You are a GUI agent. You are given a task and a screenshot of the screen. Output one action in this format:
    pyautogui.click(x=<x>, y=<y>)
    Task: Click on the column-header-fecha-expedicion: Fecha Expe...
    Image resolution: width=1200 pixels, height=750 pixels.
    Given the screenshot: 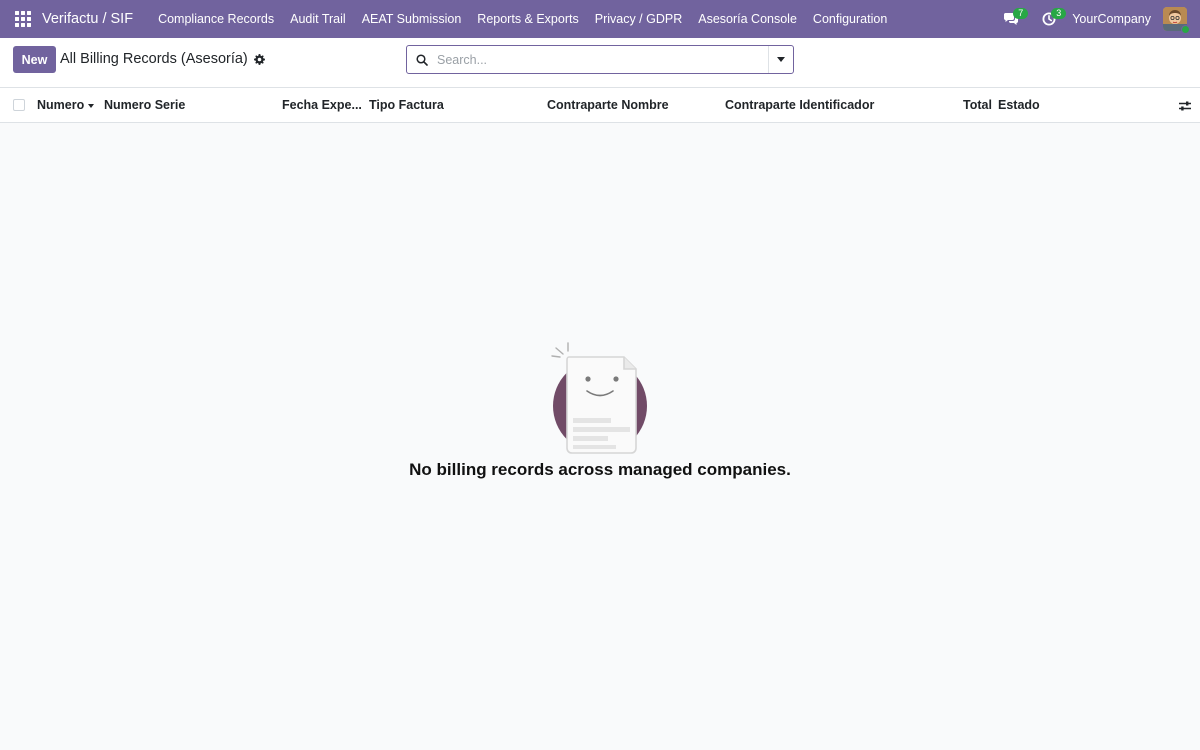 What is the action you would take?
    pyautogui.click(x=322, y=105)
    